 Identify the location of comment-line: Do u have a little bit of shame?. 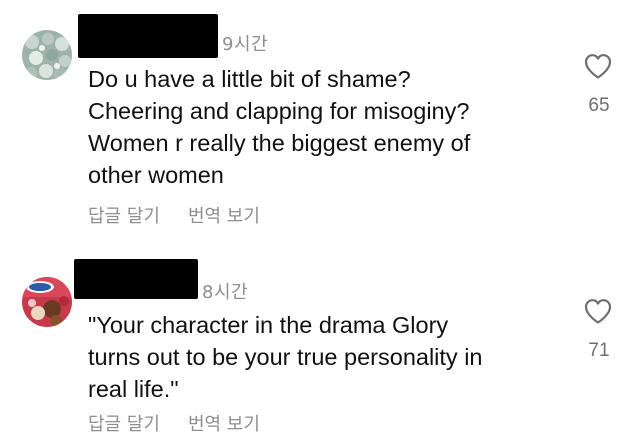
(249, 79).